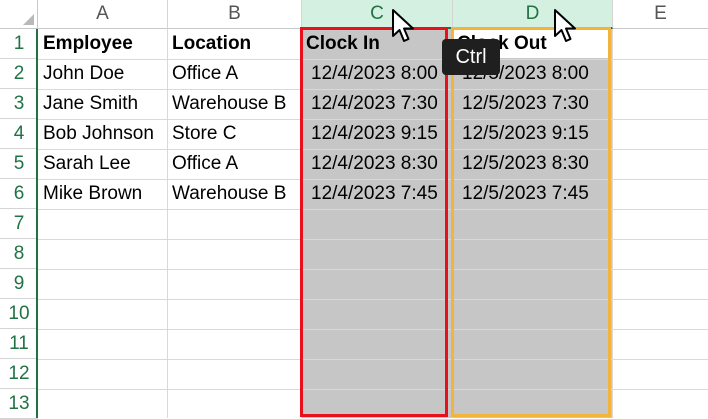 The image size is (708, 419). What do you see at coordinates (234, 74) in the screenshot?
I see `cell-b2: Office A` at bounding box center [234, 74].